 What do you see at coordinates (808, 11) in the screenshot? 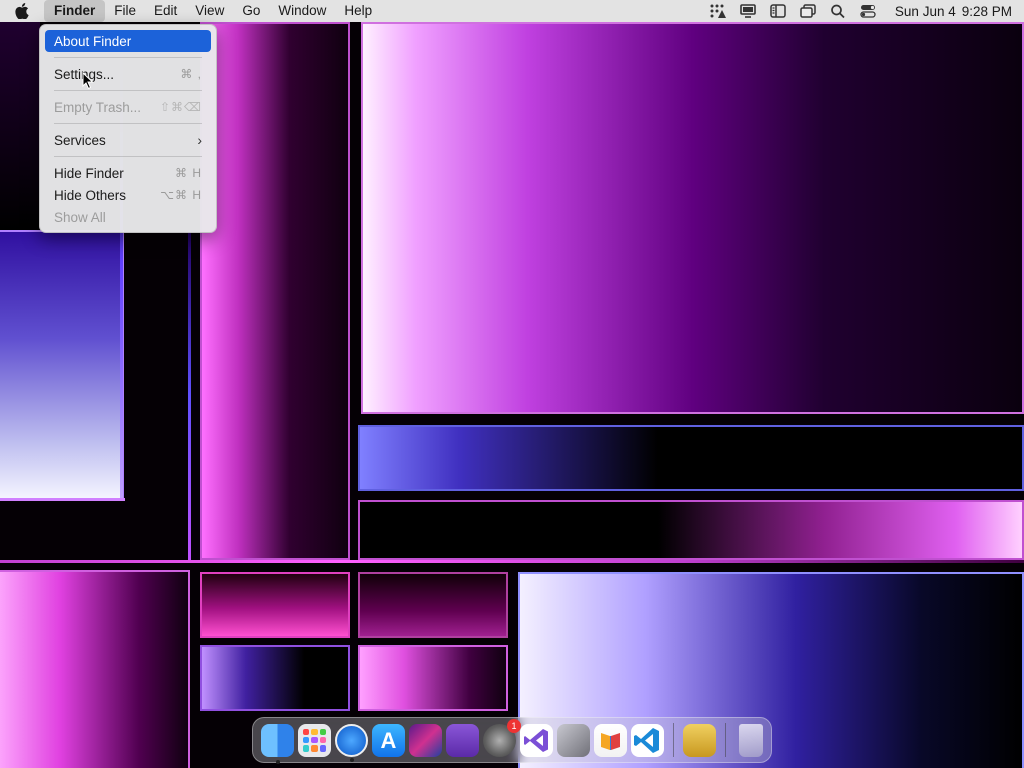
I see `window-icon` at bounding box center [808, 11].